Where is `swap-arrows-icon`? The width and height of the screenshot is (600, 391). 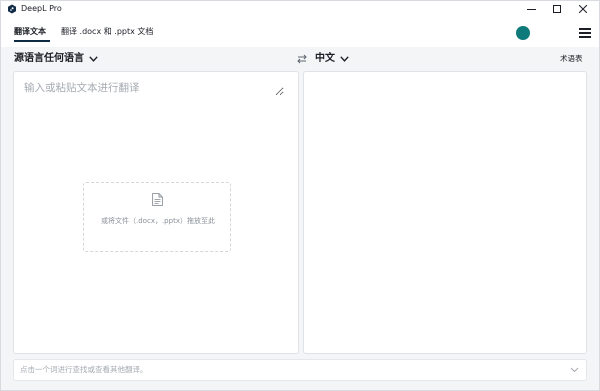 swap-arrows-icon is located at coordinates (302, 59).